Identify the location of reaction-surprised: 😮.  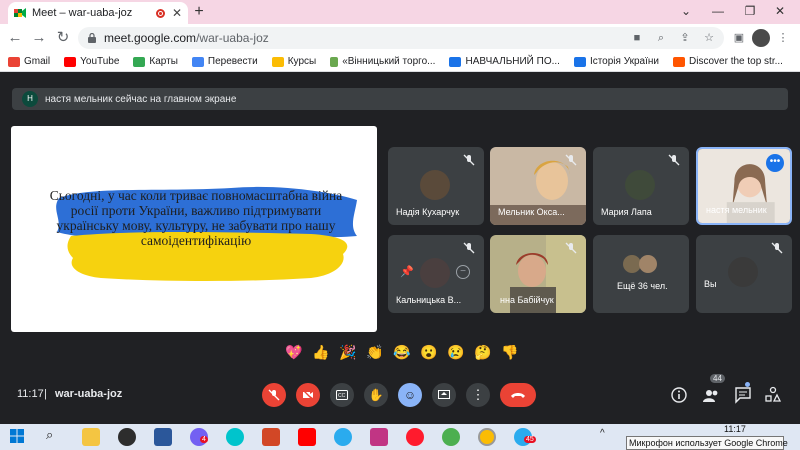
(429, 355).